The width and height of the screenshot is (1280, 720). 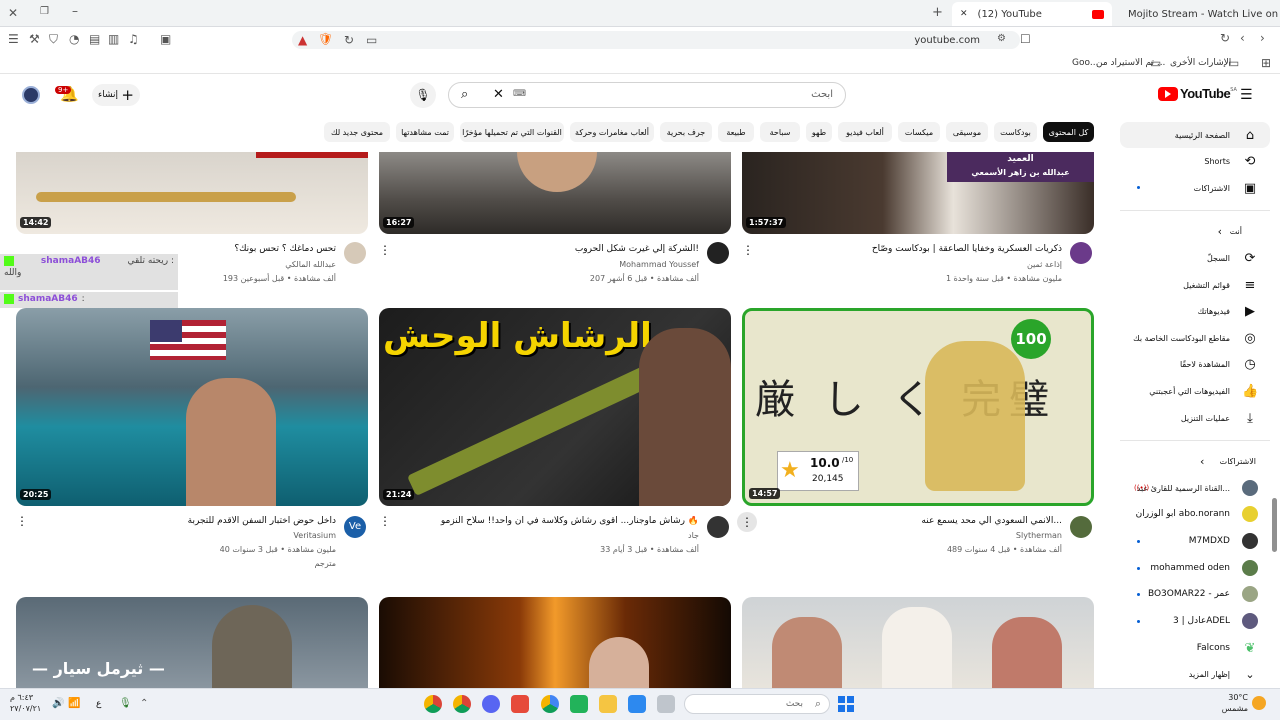 I want to click on sidebar-item-playlists: قوائم التشغيل ≡, so click(x=1195, y=285).